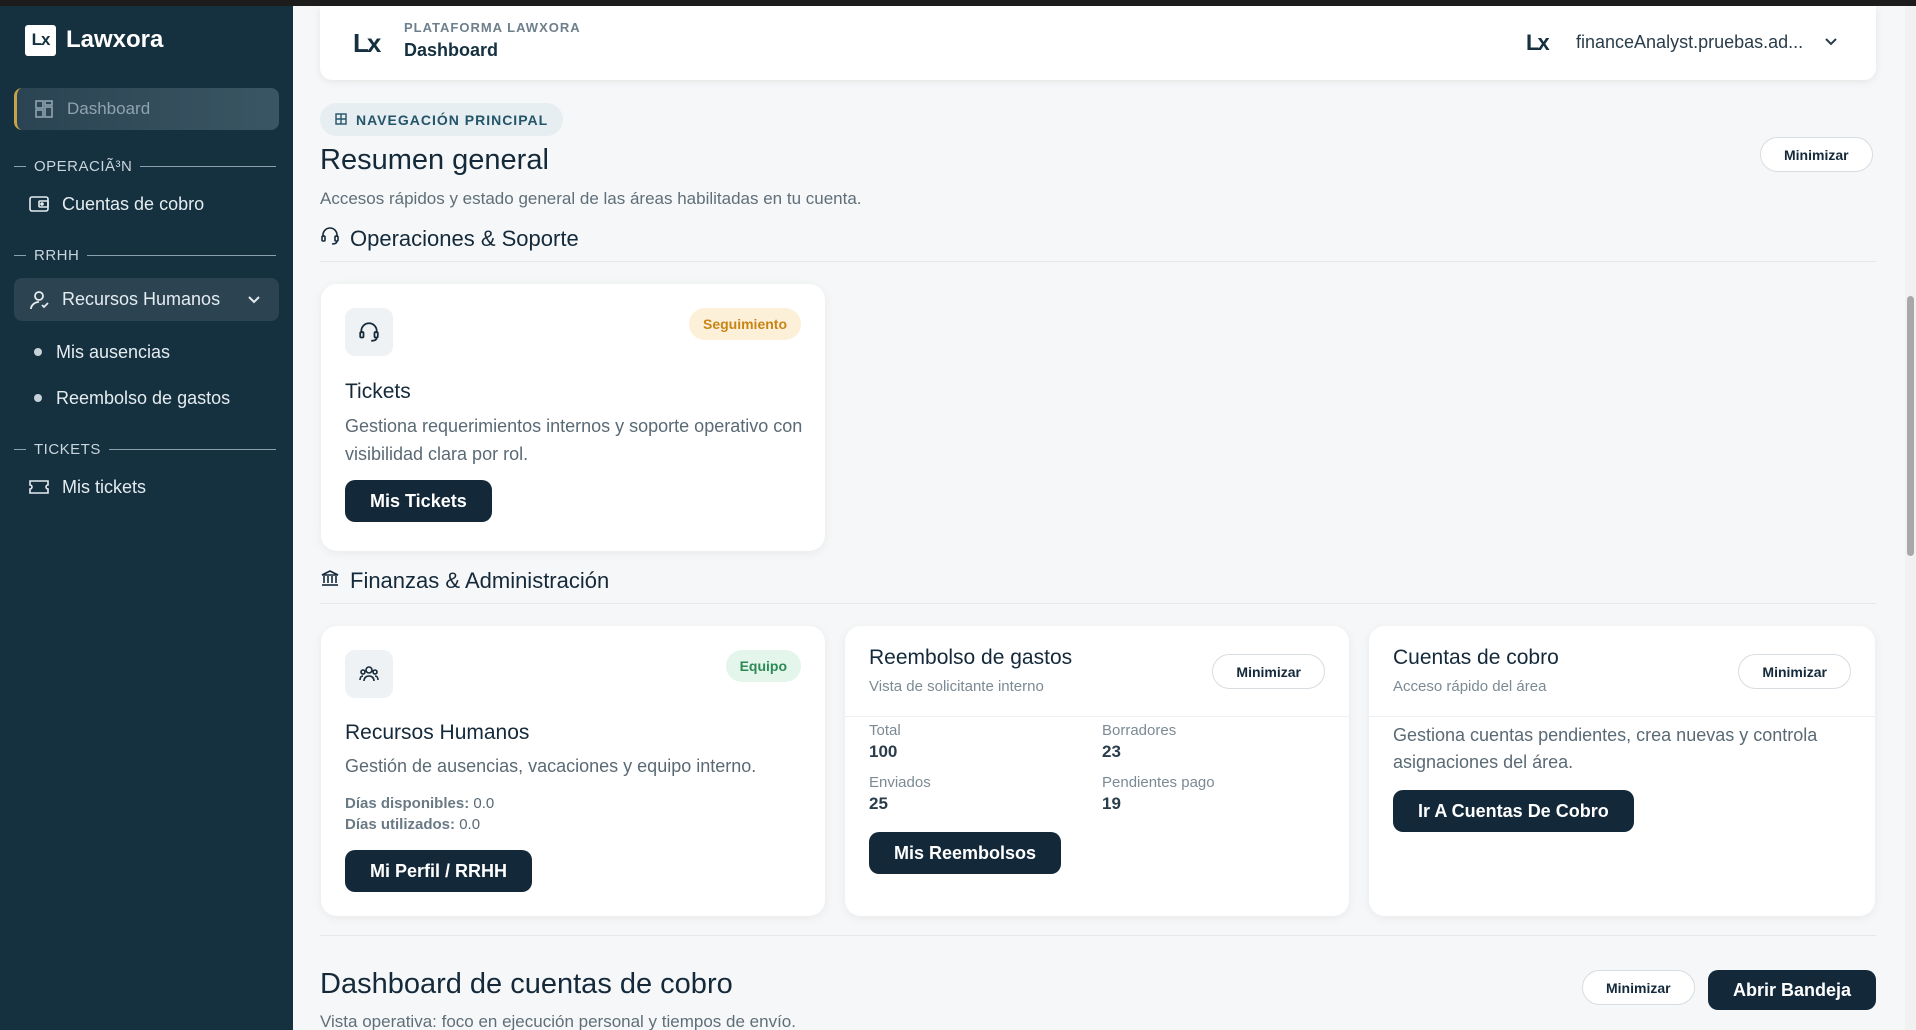 This screenshot has width=1916, height=1030. What do you see at coordinates (971, 657) in the screenshot?
I see `card-title: Reembolso de gastos` at bounding box center [971, 657].